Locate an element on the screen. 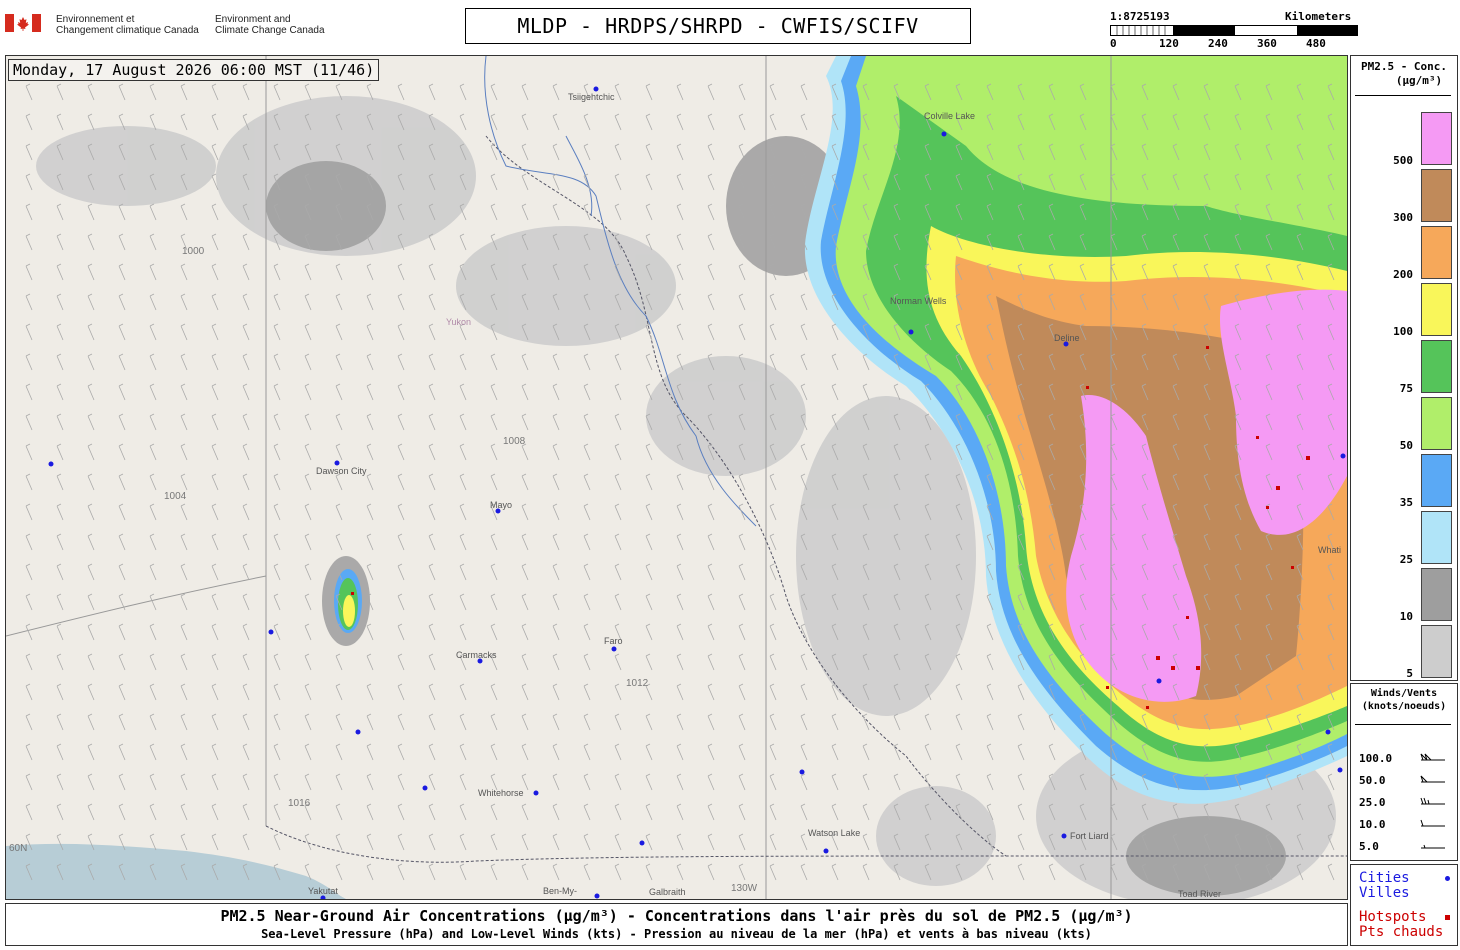  place-label: Colville Lake is located at coordinates (950, 116).